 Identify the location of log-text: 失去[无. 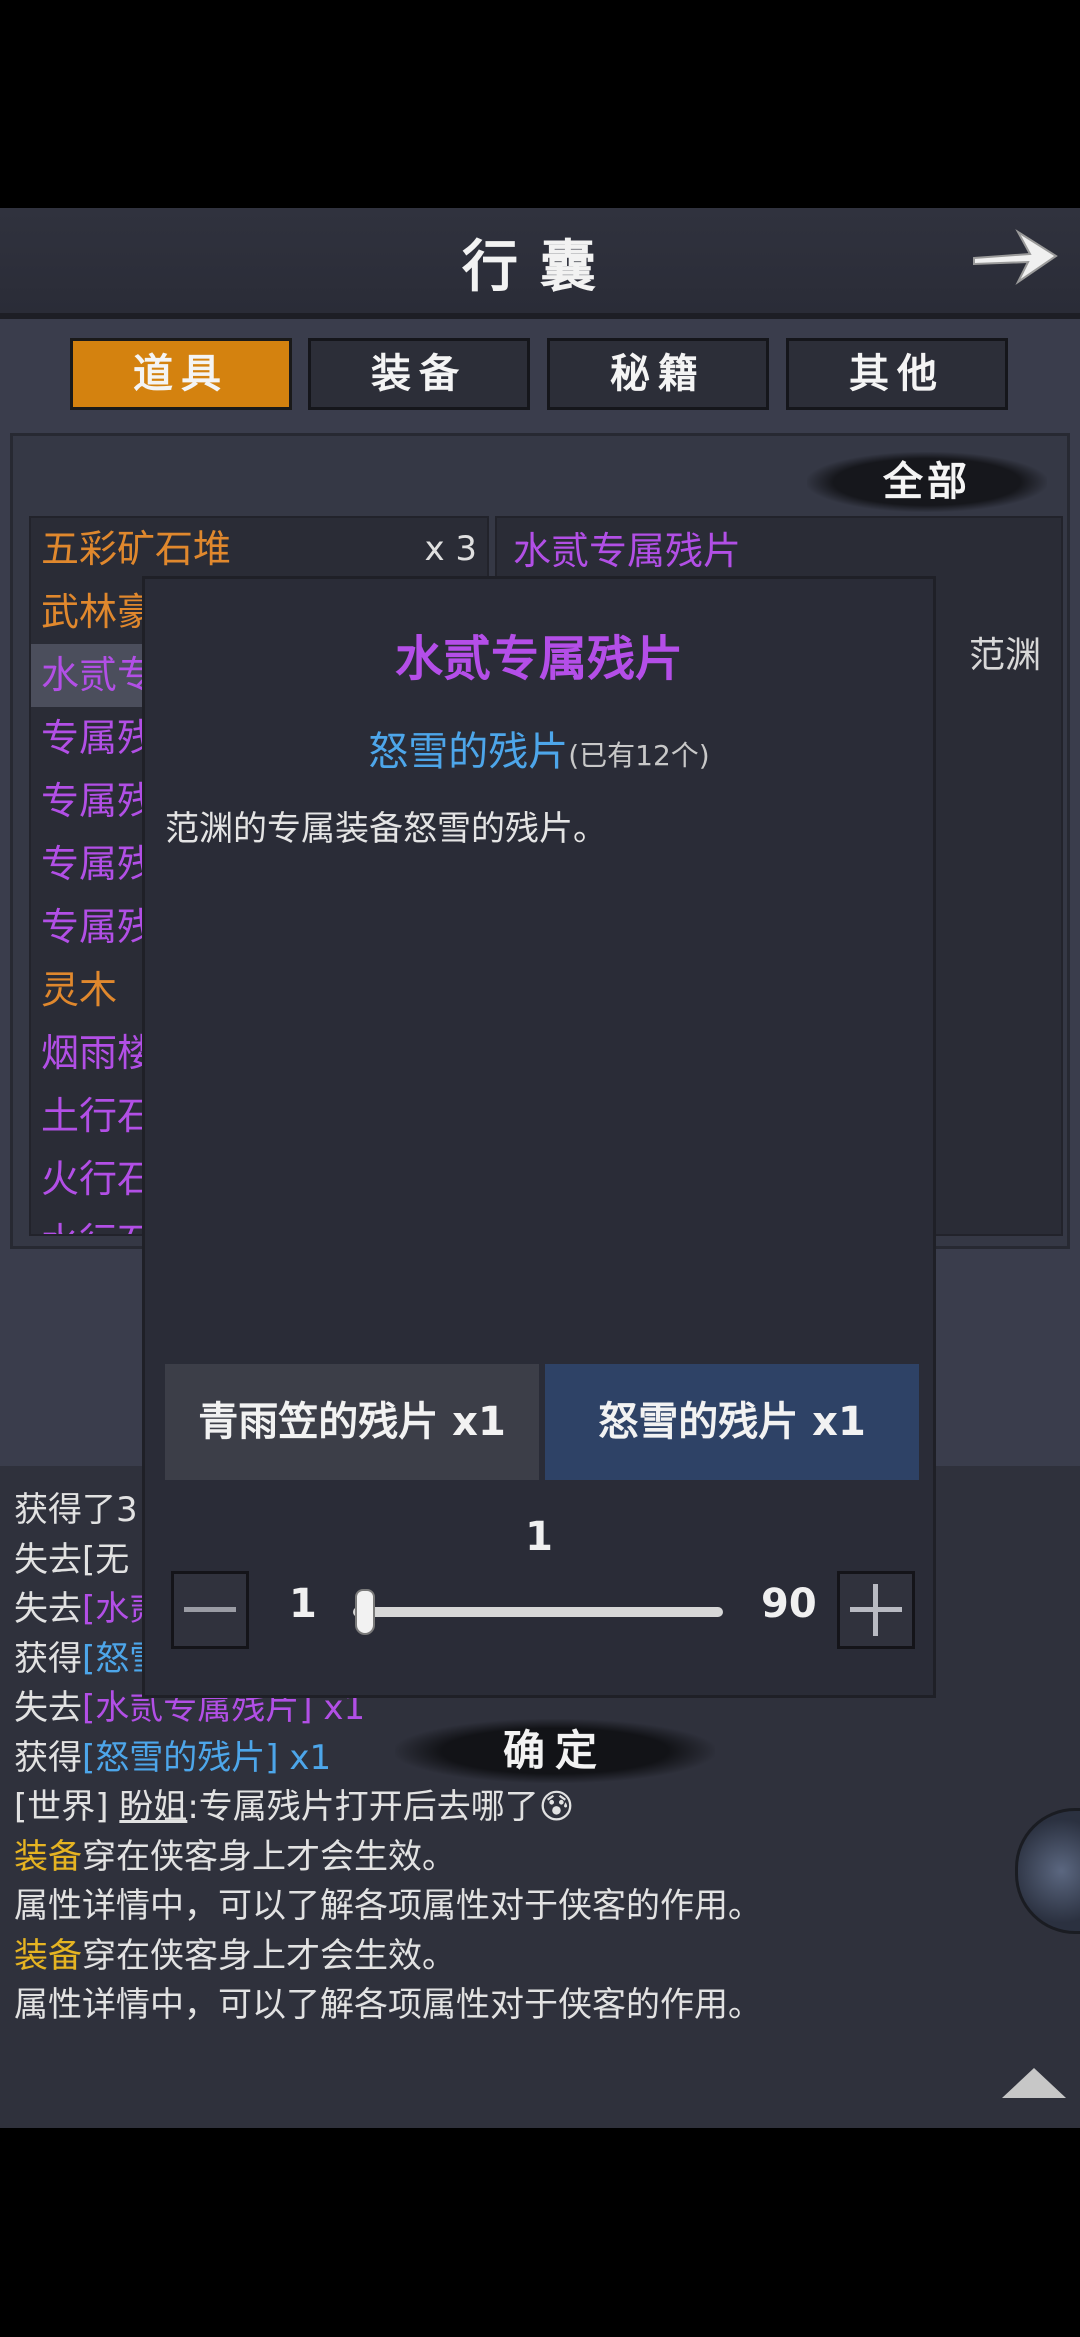
(72, 1559).